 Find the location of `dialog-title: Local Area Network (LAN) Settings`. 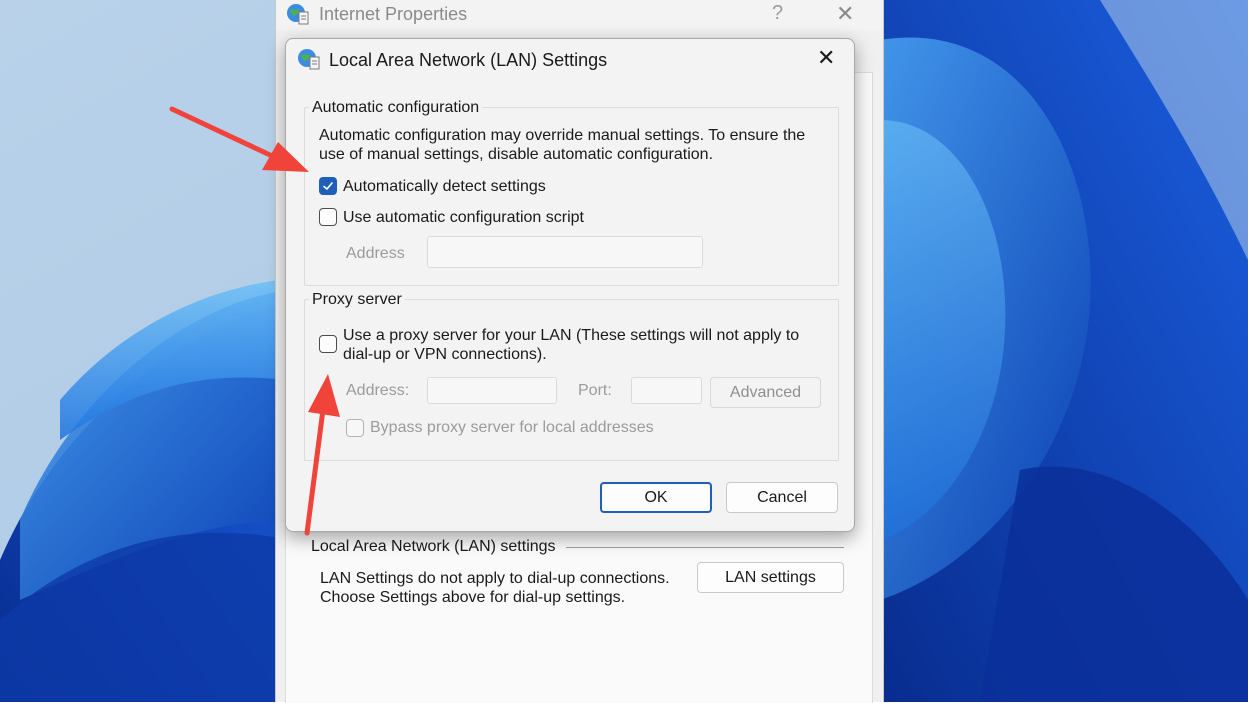

dialog-title: Local Area Network (LAN) Settings is located at coordinates (468, 60).